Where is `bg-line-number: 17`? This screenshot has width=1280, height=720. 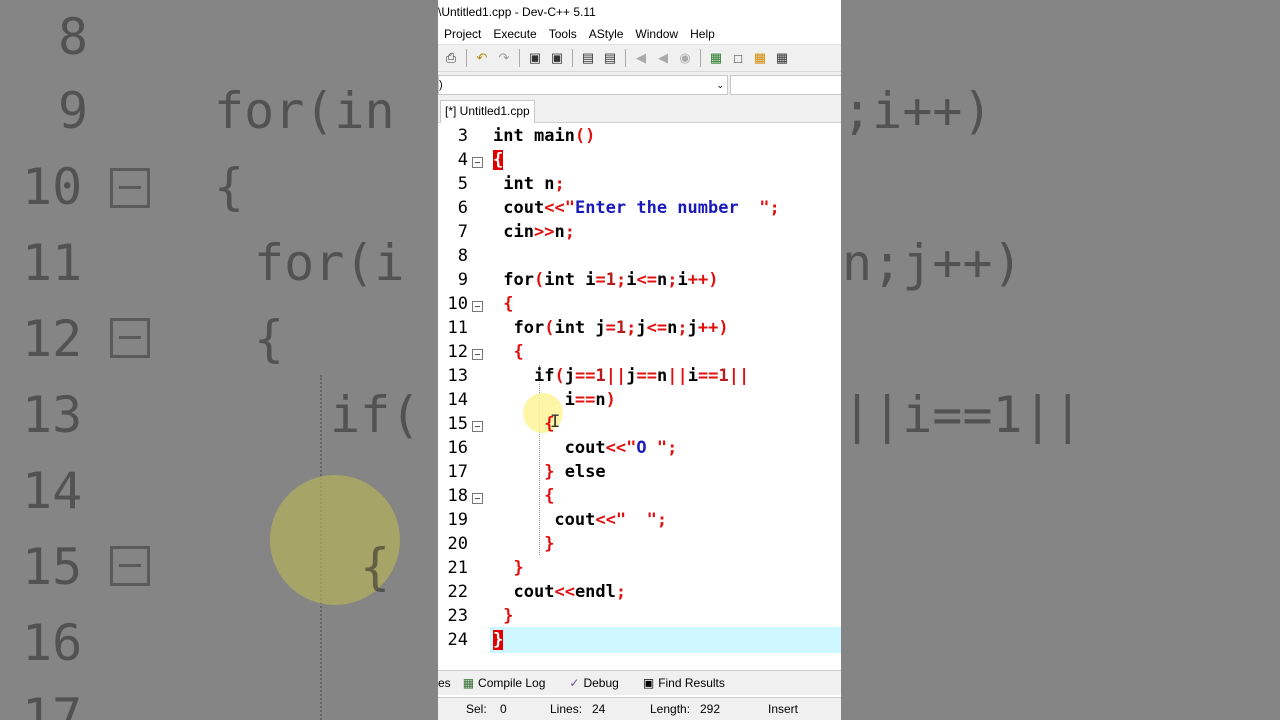
bg-line-number: 17 is located at coordinates (52, 704).